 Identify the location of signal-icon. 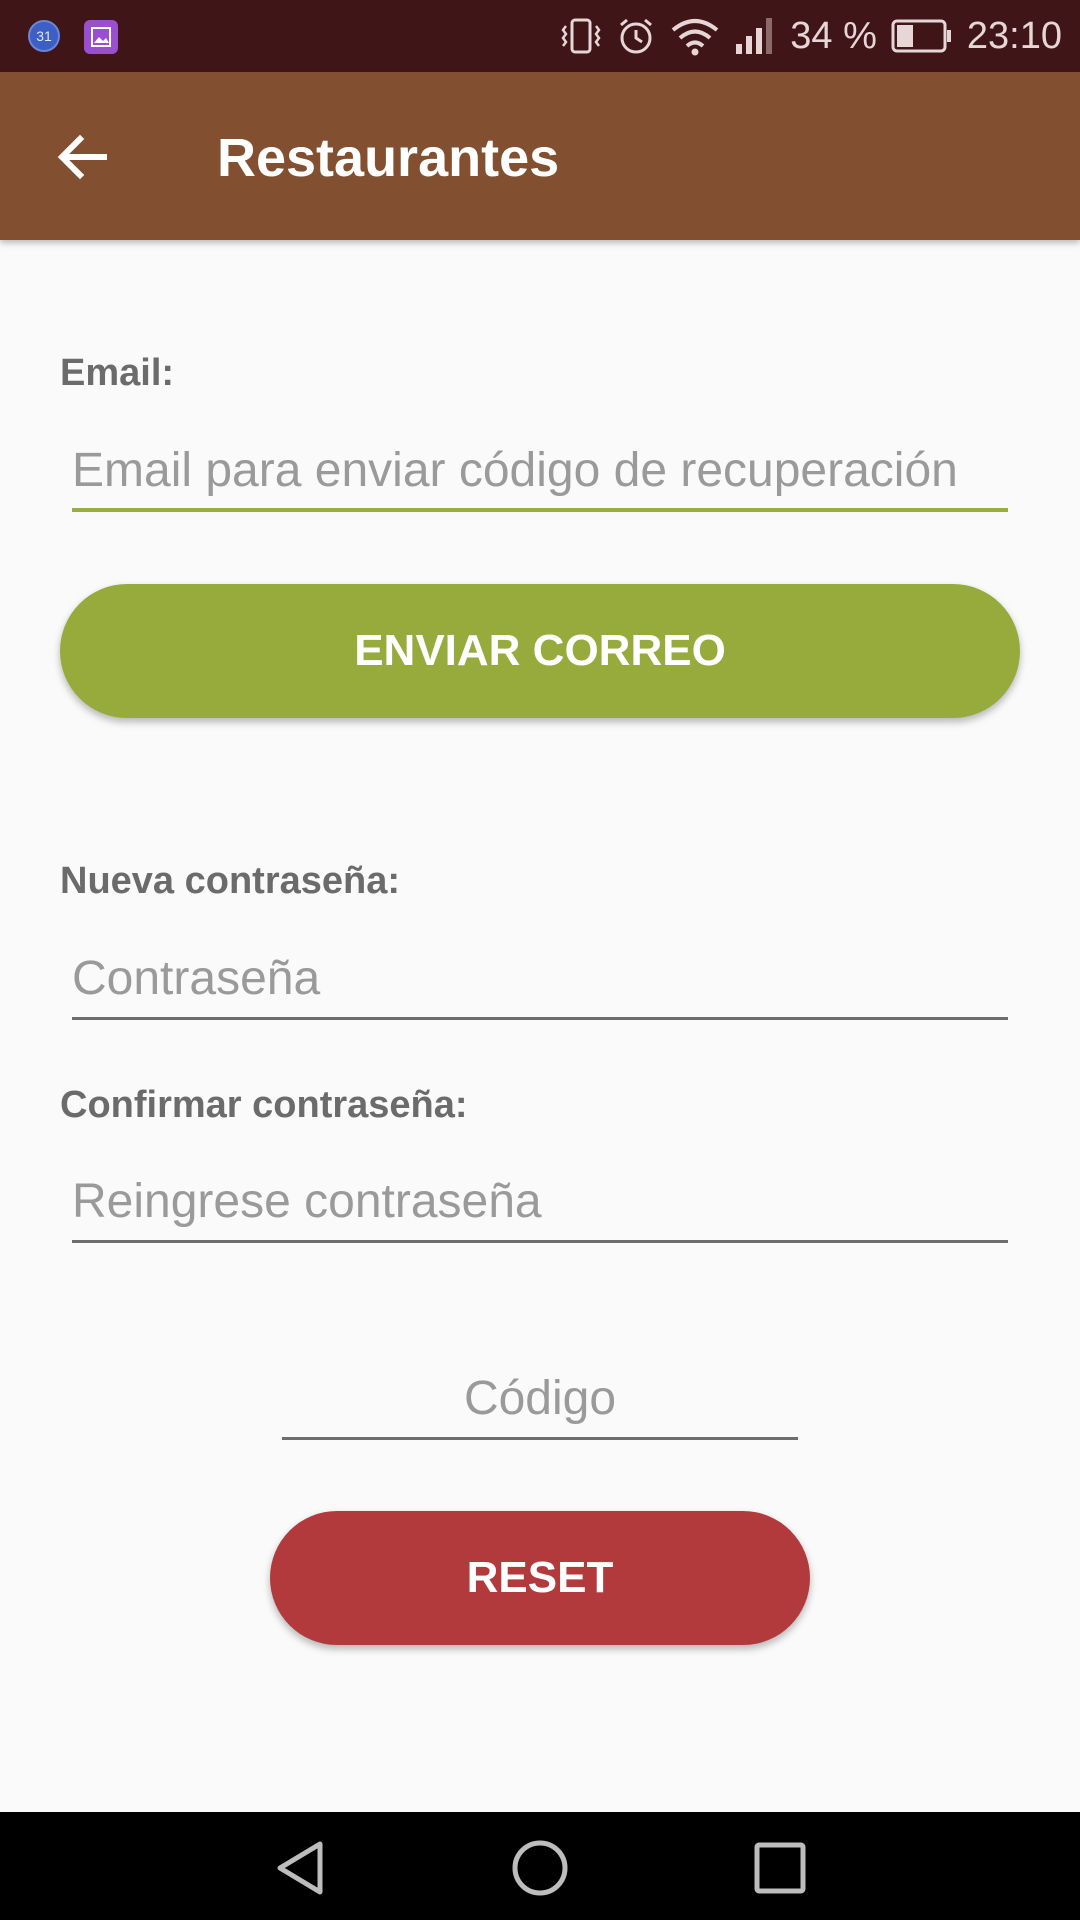
(755, 36).